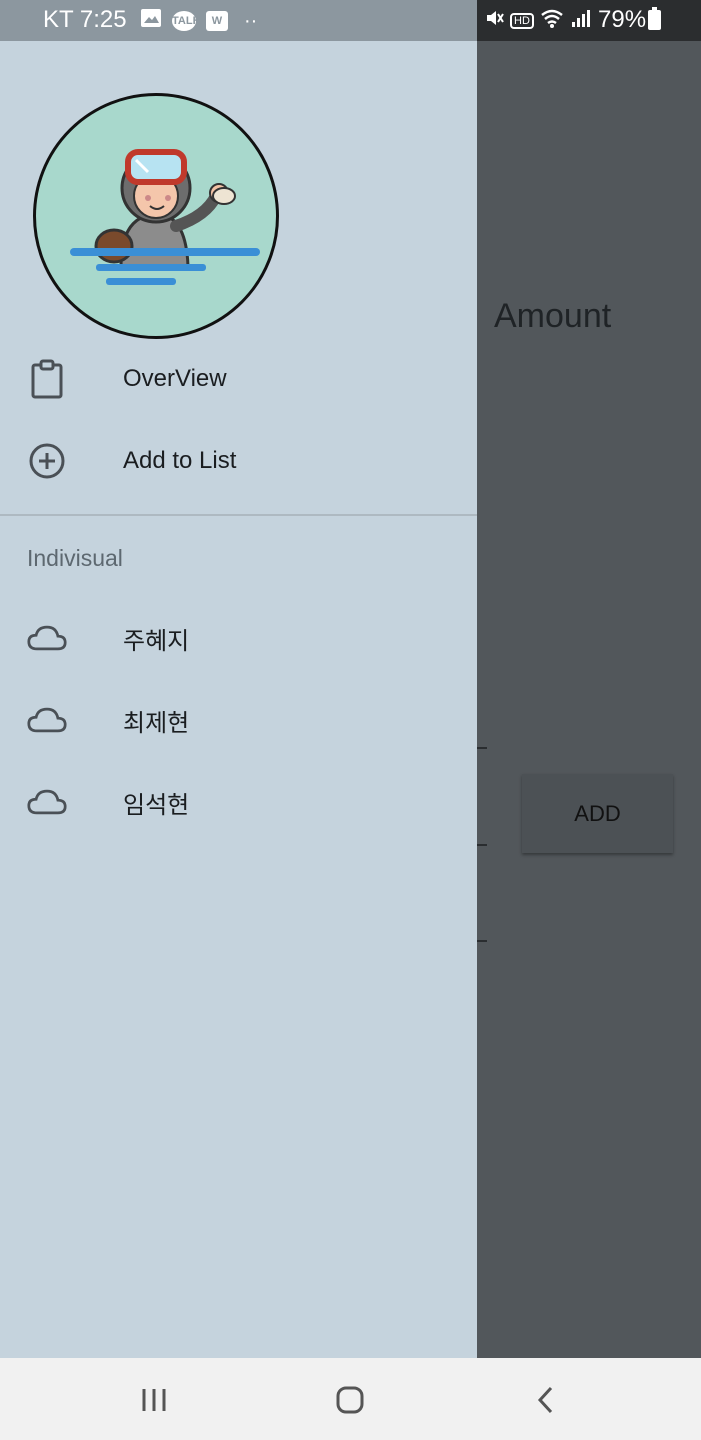  Describe the element at coordinates (217, 20) in the screenshot. I see `w-icon: W` at that location.